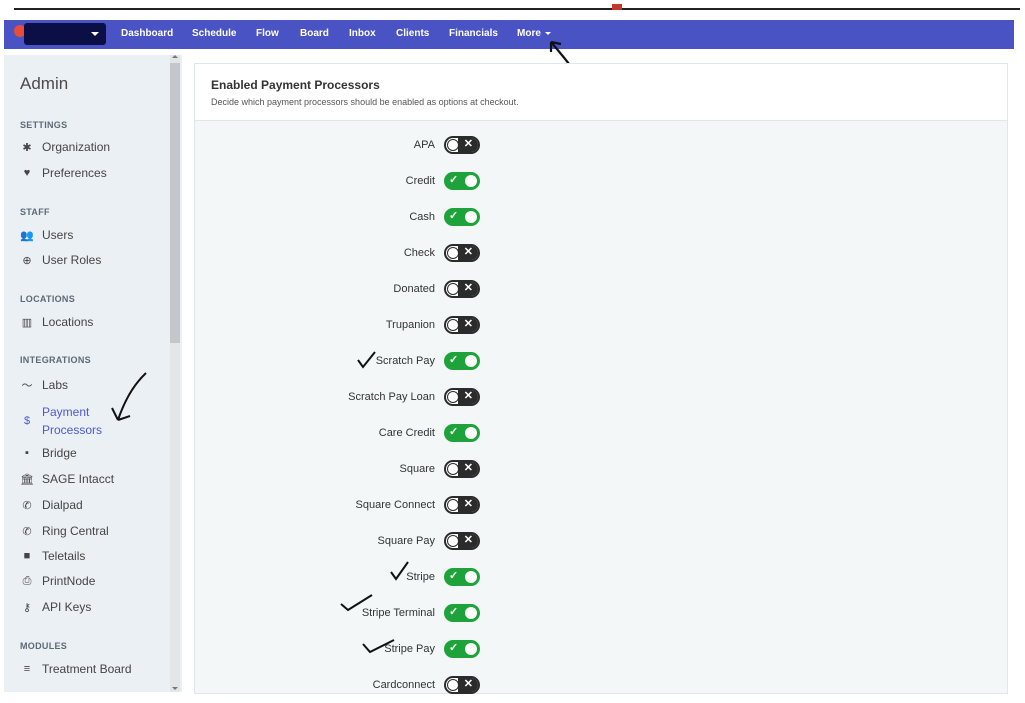 The width and height of the screenshot is (1025, 703). I want to click on section-locations: LOCATIONS, so click(48, 299).